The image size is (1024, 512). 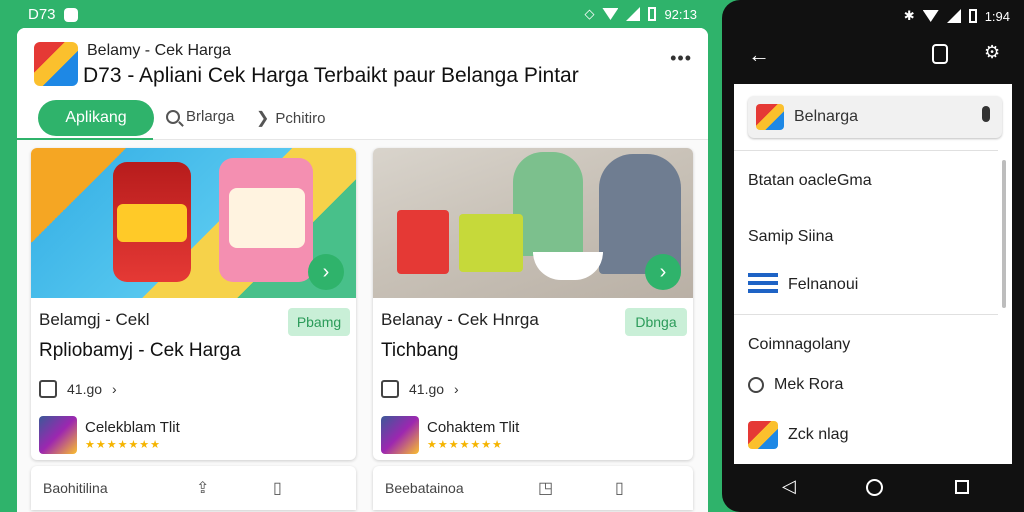 What do you see at coordinates (85, 139) in the screenshot?
I see `active-tab-indicator` at bounding box center [85, 139].